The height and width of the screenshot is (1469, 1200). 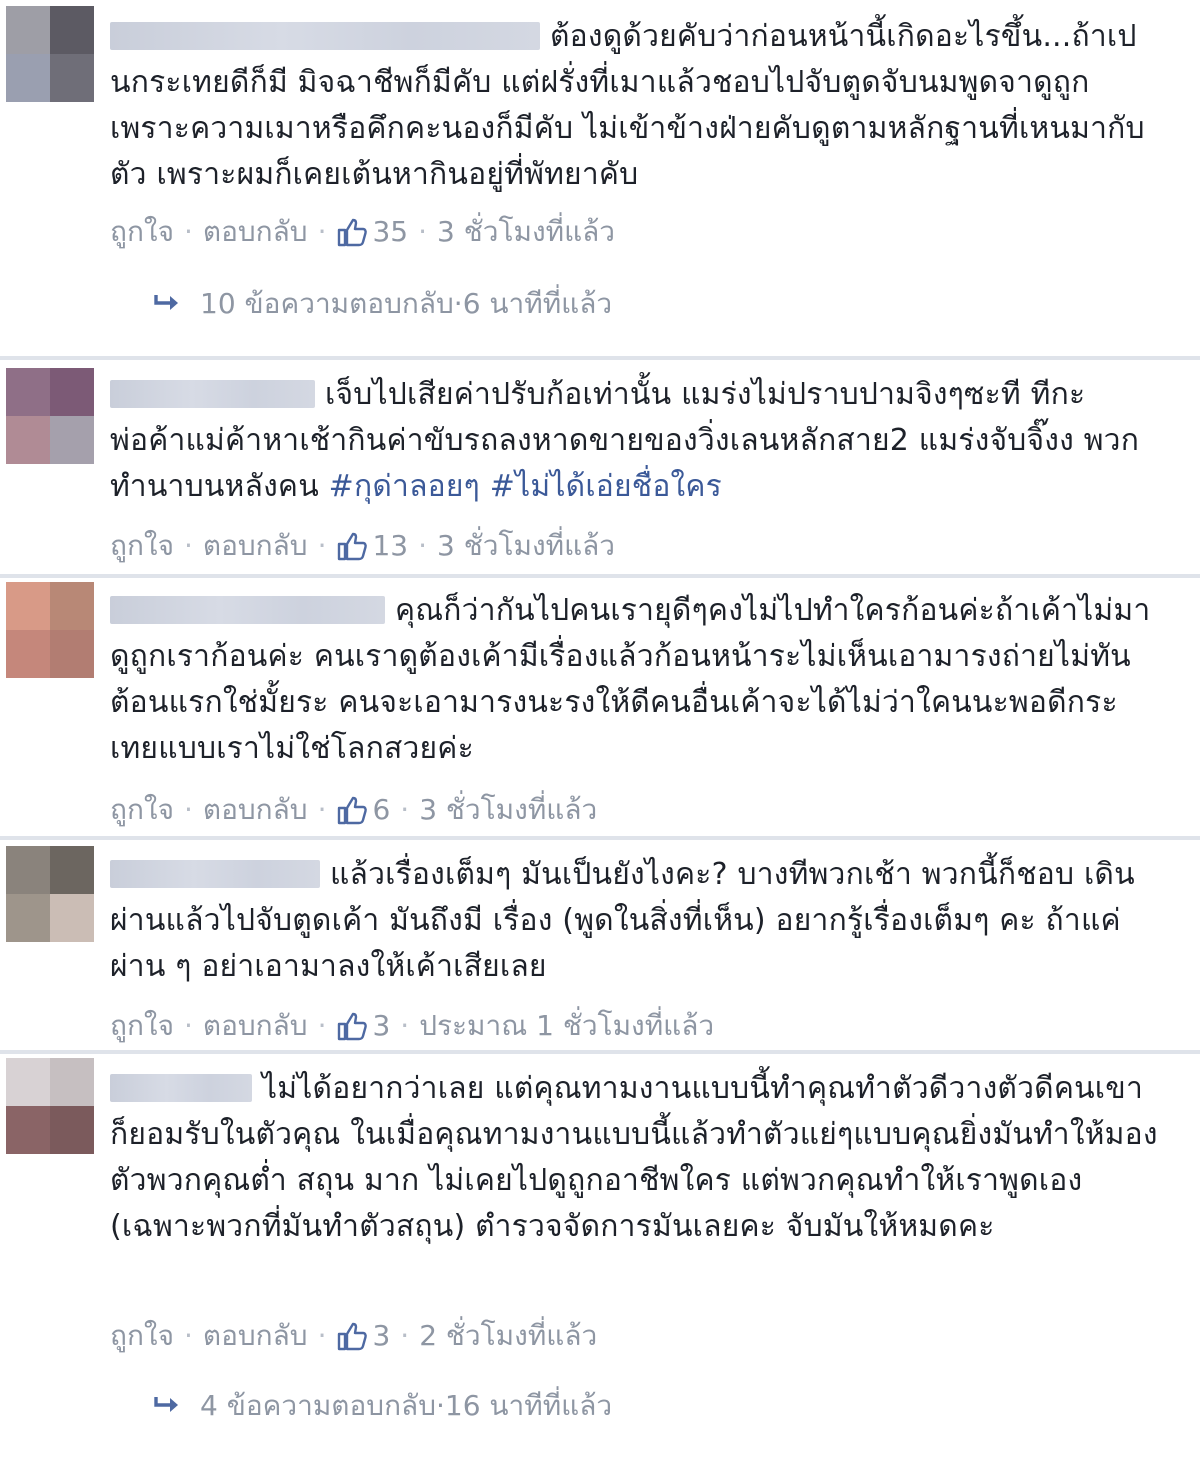 I want to click on reply-timestamp: 6 นาทีที่แล้ว, so click(x=537, y=303).